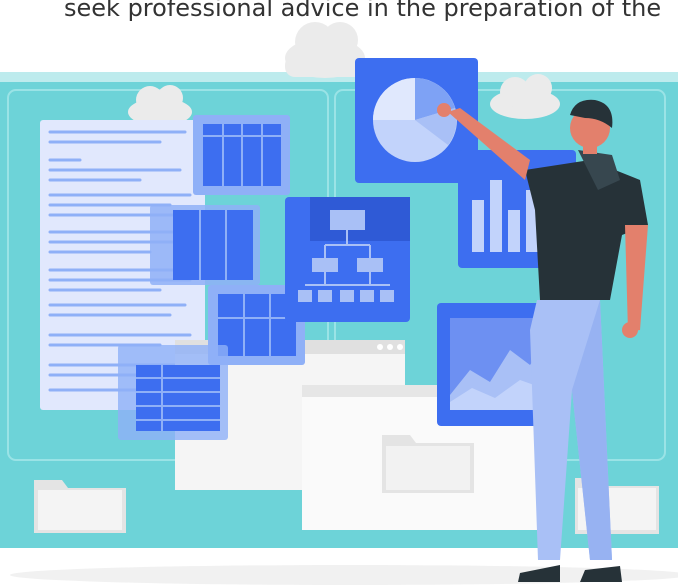  What do you see at coordinates (325, 50) in the screenshot?
I see `cloud-icon` at bounding box center [325, 50].